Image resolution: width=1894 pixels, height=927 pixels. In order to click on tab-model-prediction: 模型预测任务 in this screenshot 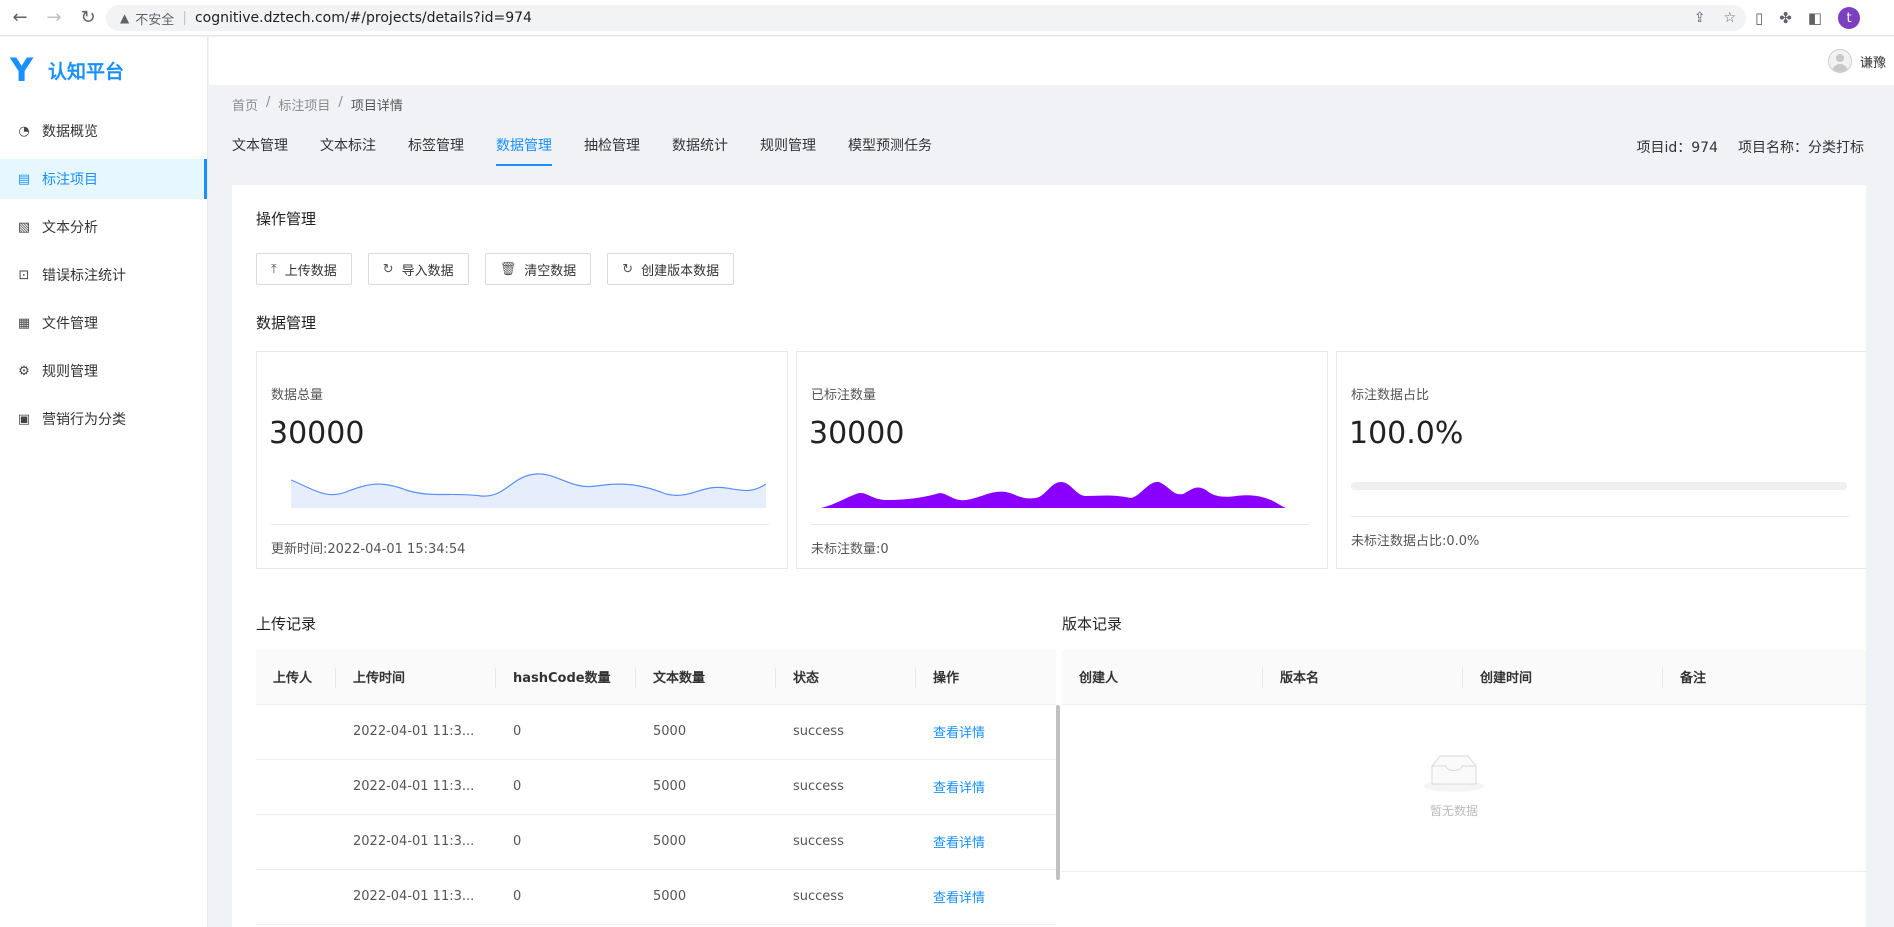, I will do `click(890, 152)`.